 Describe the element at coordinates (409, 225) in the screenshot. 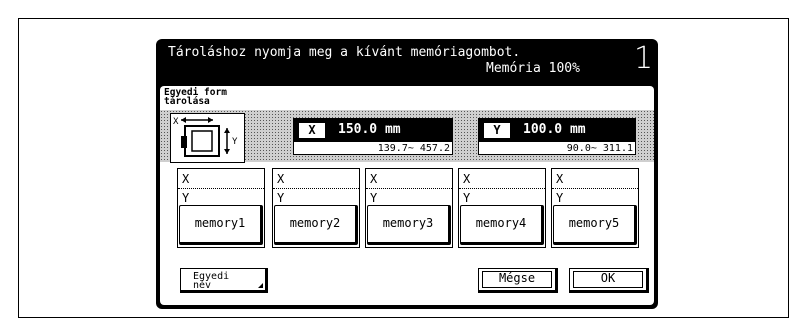

I see `memory3-button: memory3` at that location.